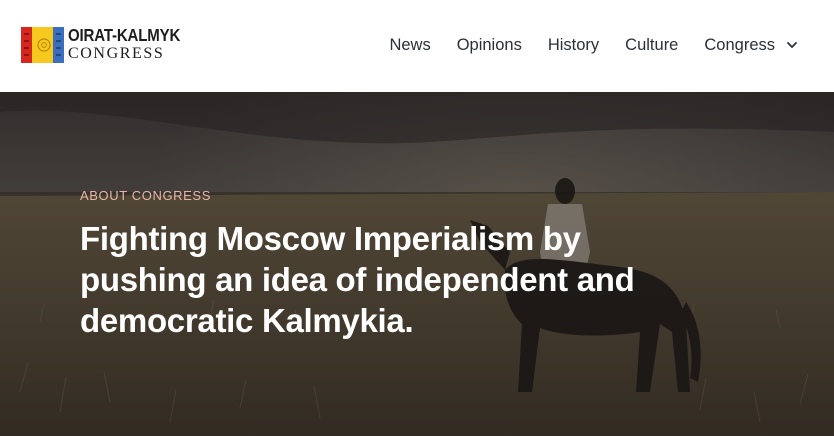 This screenshot has width=834, height=436. Describe the element at coordinates (792, 45) in the screenshot. I see `chevron-down-icon` at that location.